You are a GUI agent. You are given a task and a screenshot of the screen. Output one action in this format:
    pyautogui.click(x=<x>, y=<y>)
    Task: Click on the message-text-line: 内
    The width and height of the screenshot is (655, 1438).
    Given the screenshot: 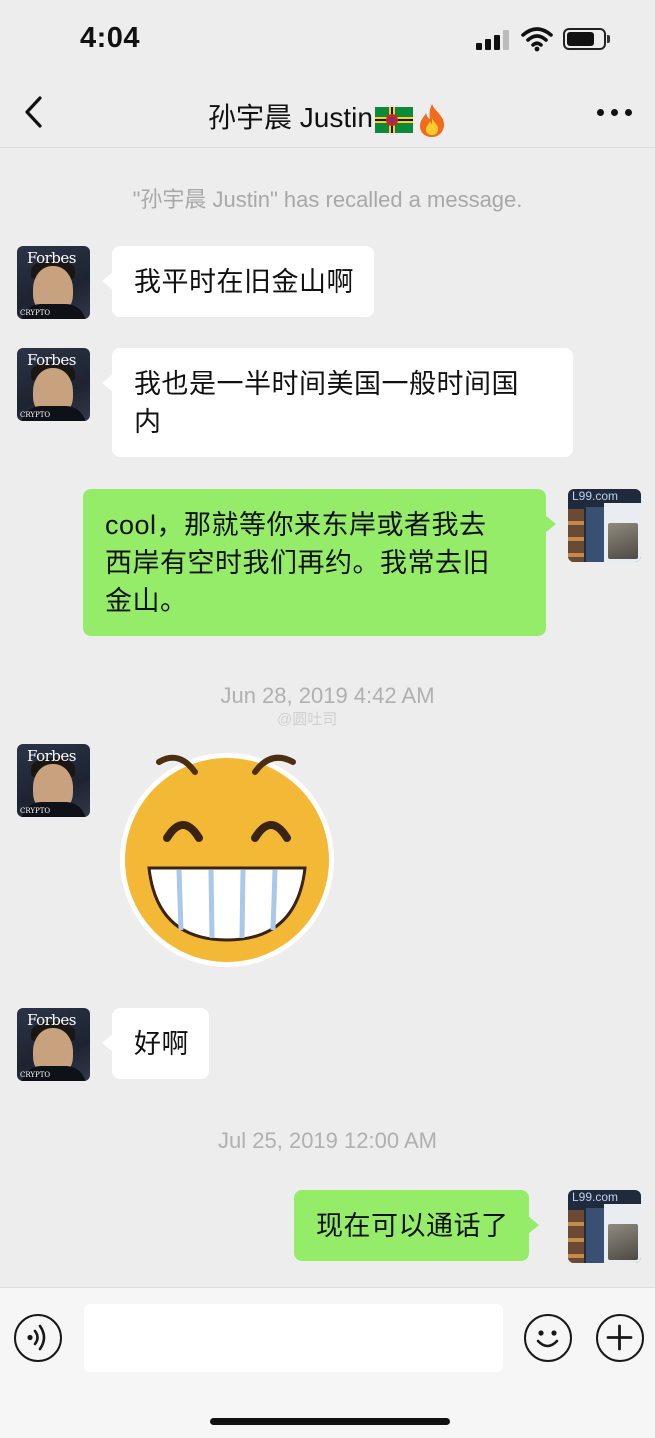 What is the action you would take?
    pyautogui.click(x=148, y=422)
    